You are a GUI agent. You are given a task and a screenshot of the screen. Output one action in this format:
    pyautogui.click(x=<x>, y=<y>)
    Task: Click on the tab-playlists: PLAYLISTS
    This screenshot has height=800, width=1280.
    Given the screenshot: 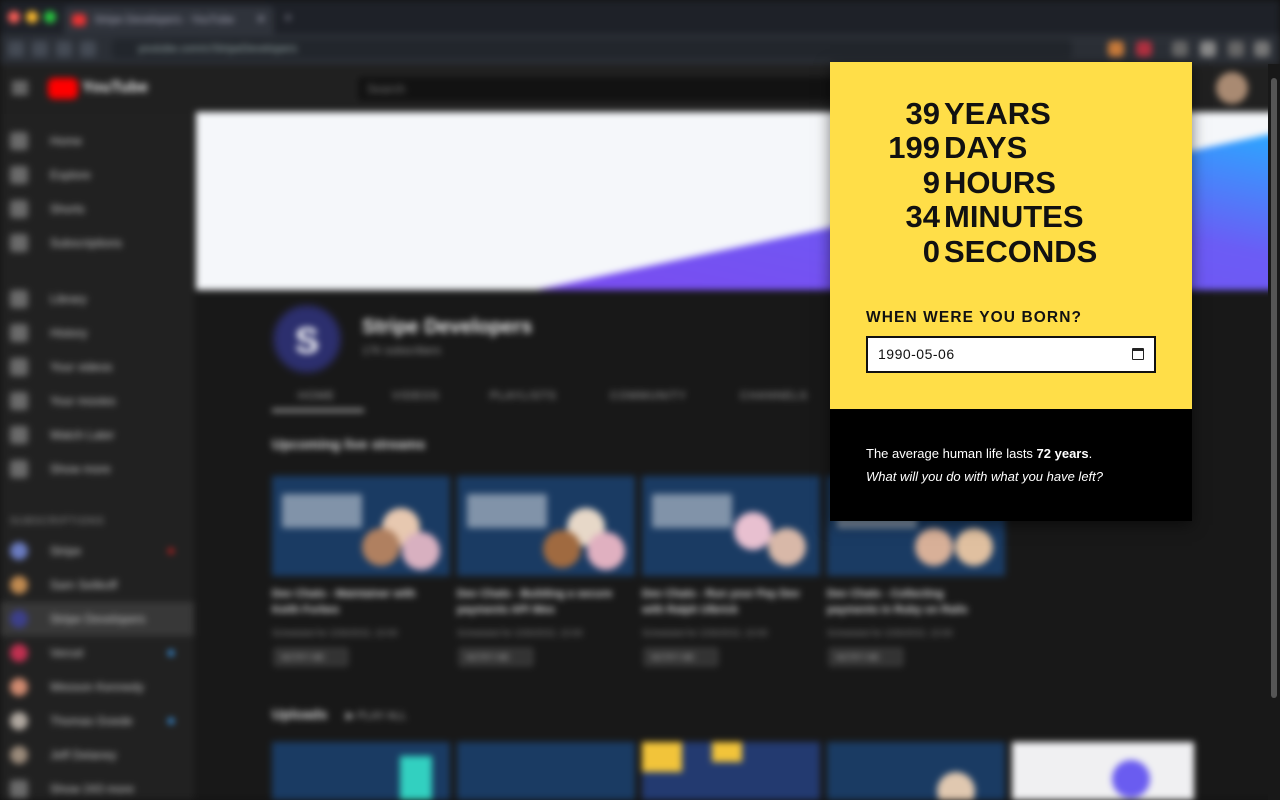 What is the action you would take?
    pyautogui.click(x=523, y=396)
    